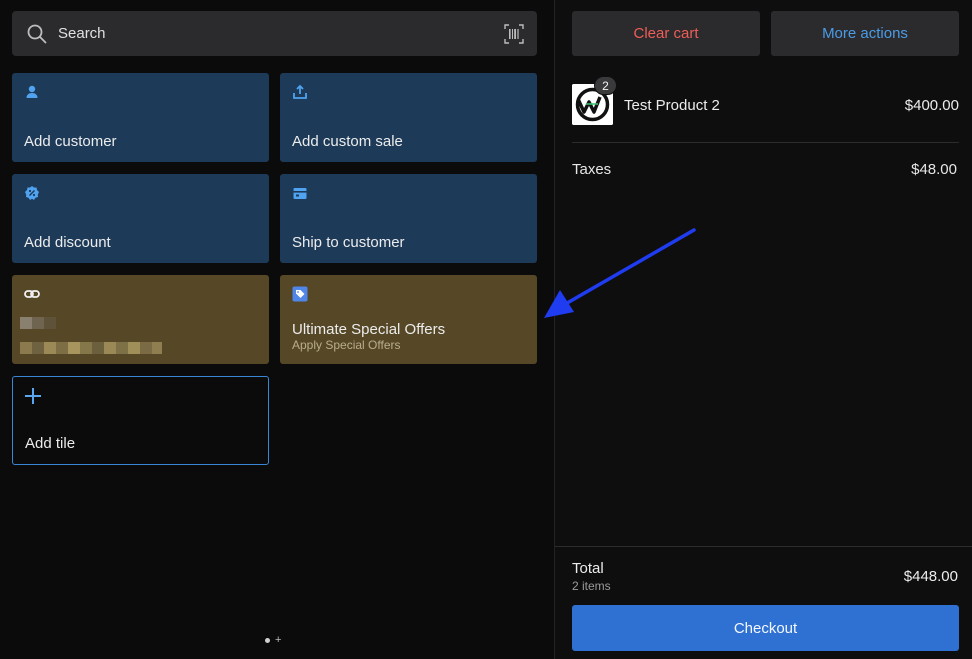 The height and width of the screenshot is (659, 972). Describe the element at coordinates (934, 169) in the screenshot. I see `taxes-value: $48.00` at that location.